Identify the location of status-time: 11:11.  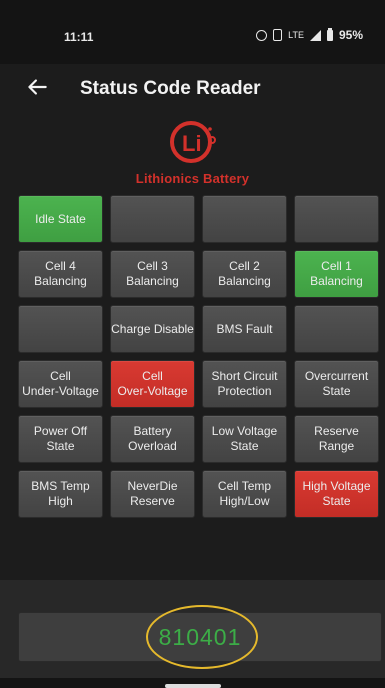
(79, 37).